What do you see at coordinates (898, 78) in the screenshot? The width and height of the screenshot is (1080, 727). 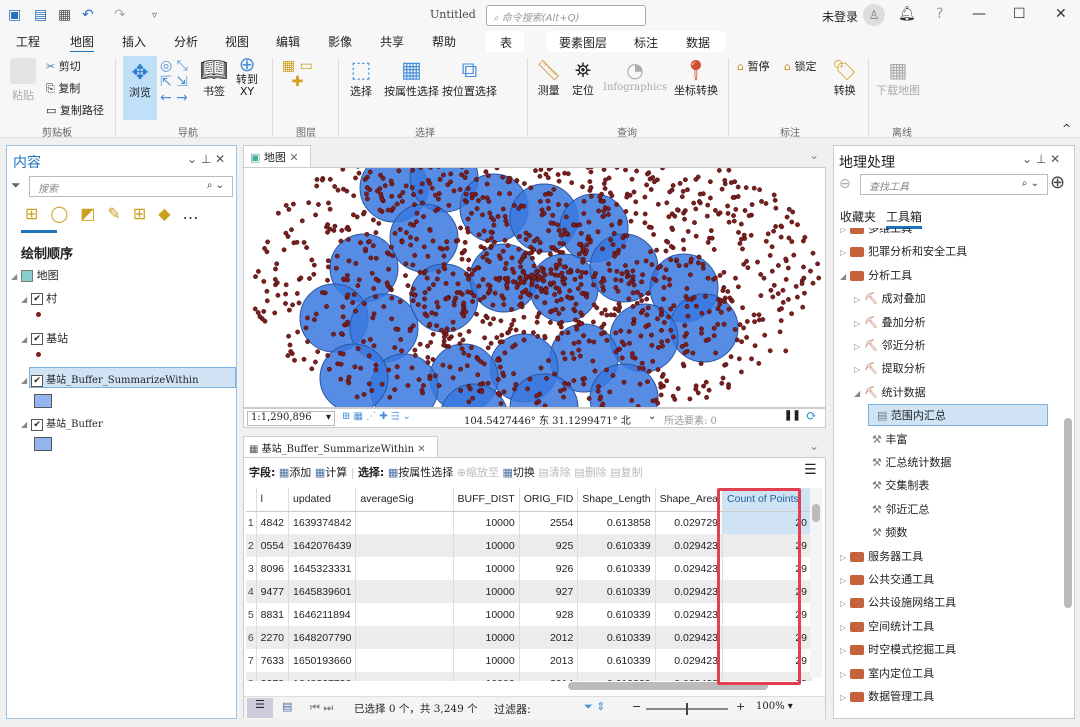 I see `download-map-button: ▦ 下载地图` at bounding box center [898, 78].